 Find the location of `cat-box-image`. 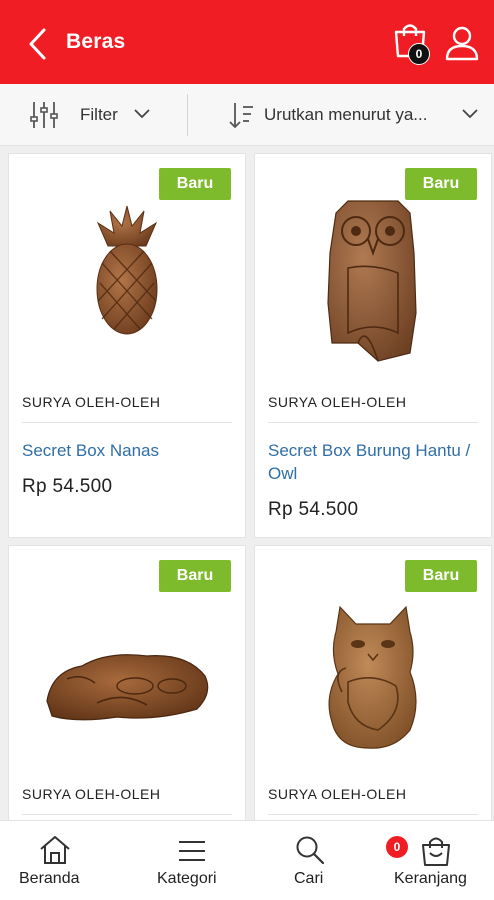

cat-box-image is located at coordinates (372, 677).